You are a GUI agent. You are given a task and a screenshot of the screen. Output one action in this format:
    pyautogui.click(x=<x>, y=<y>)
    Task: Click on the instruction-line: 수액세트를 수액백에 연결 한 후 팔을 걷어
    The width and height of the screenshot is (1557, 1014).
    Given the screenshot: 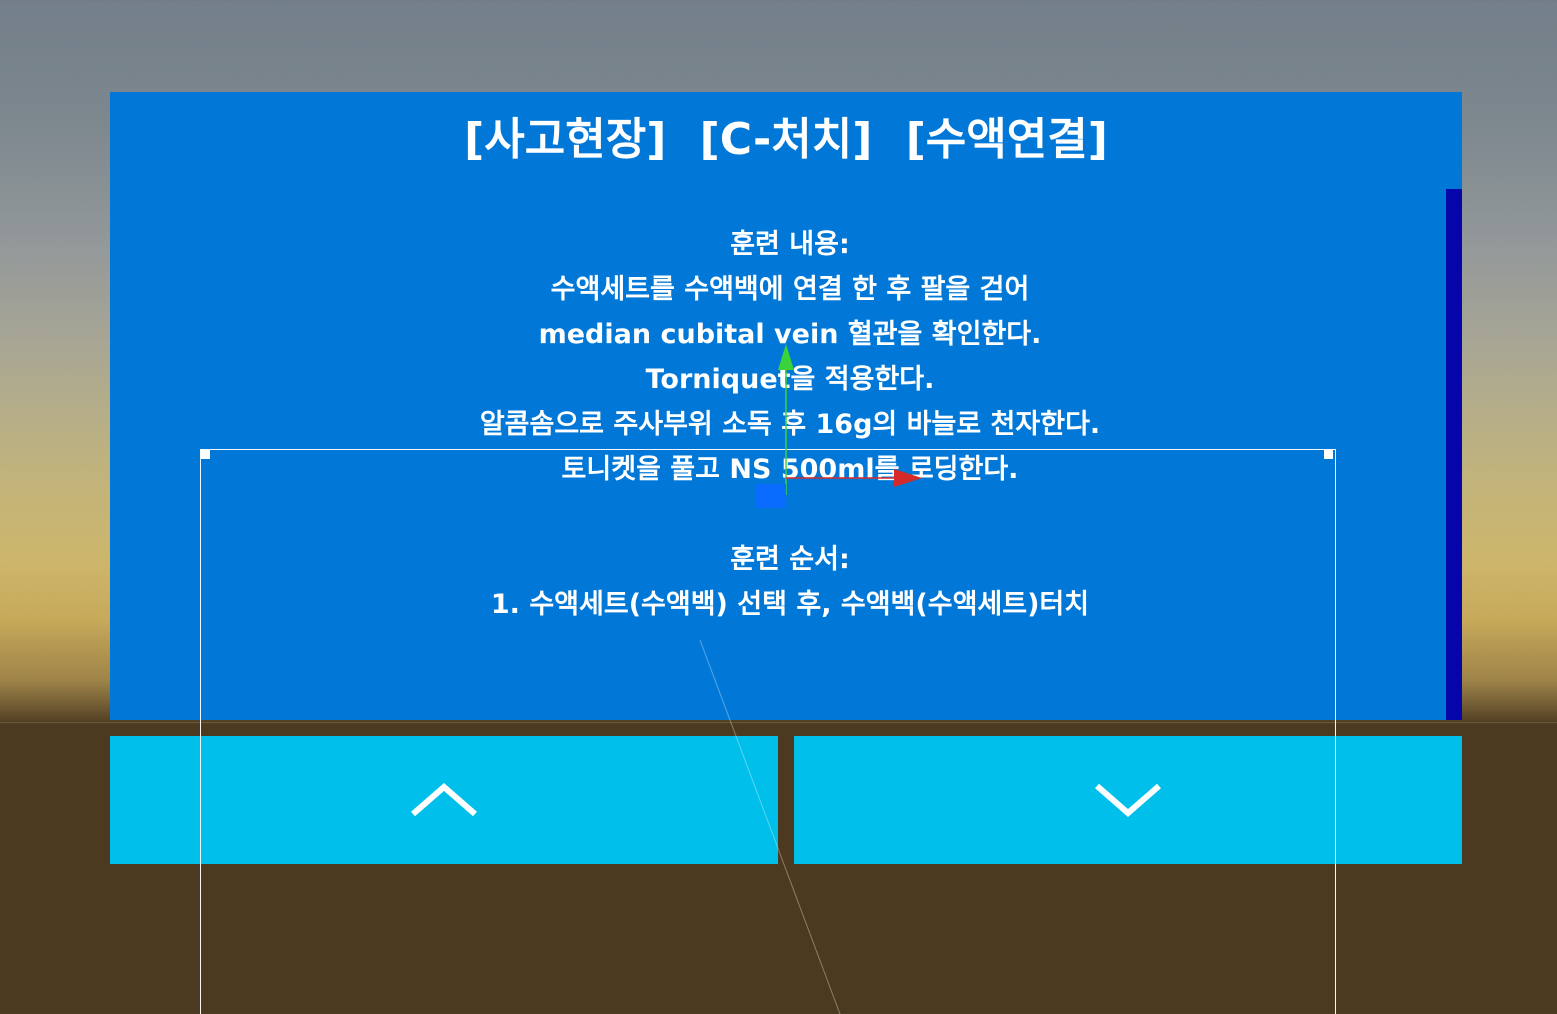 What is the action you would take?
    pyautogui.click(x=790, y=289)
    